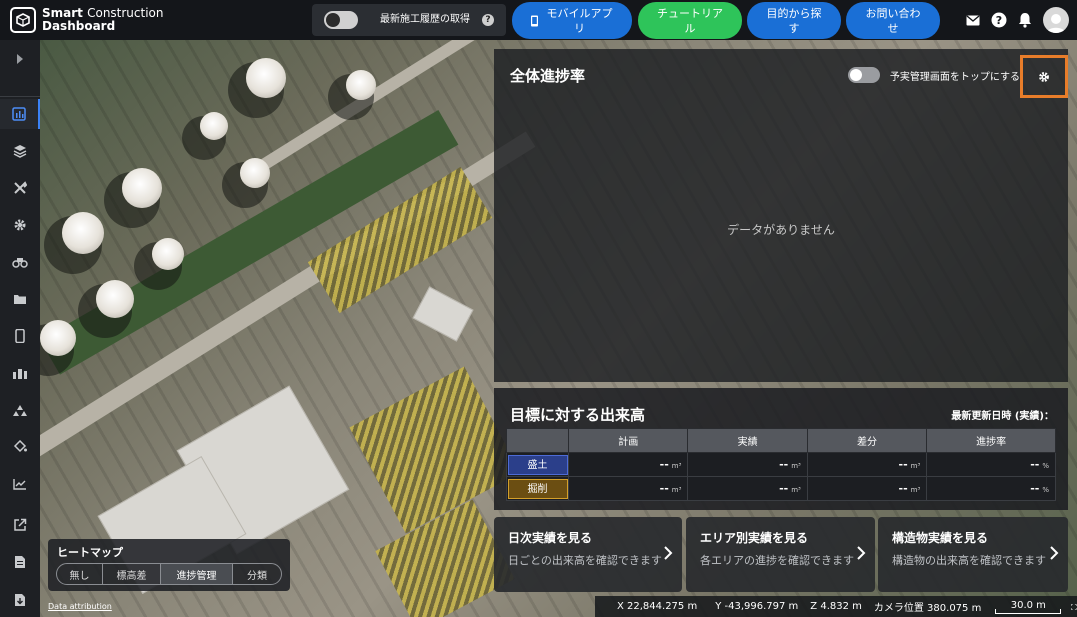  Describe the element at coordinates (20, 151) in the screenshot. I see `layers-icon` at that location.